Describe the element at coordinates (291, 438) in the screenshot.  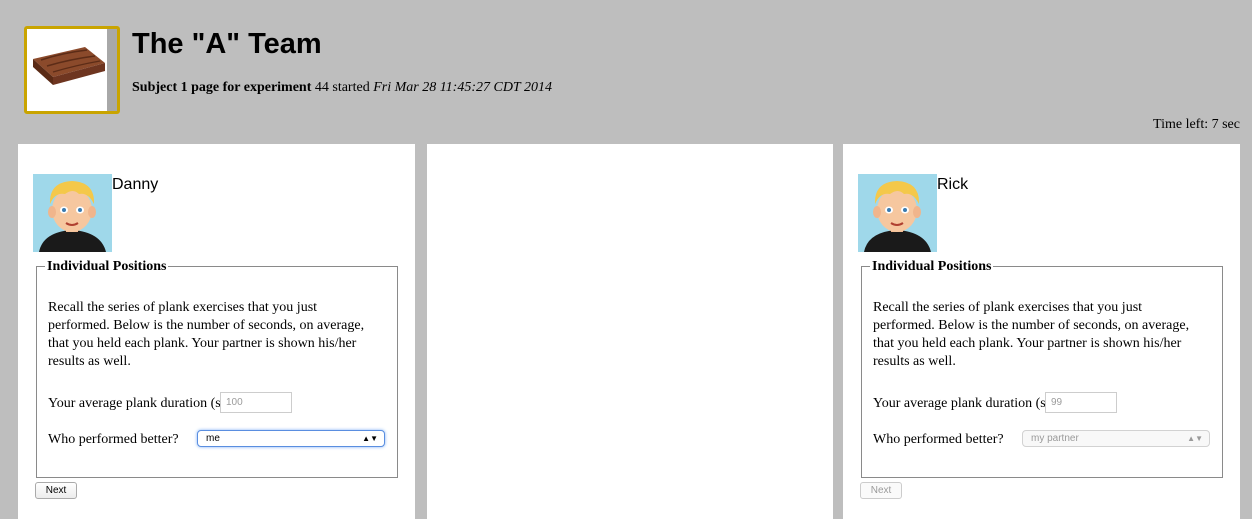
I see `who-performed-better-select: me ▲▼` at that location.